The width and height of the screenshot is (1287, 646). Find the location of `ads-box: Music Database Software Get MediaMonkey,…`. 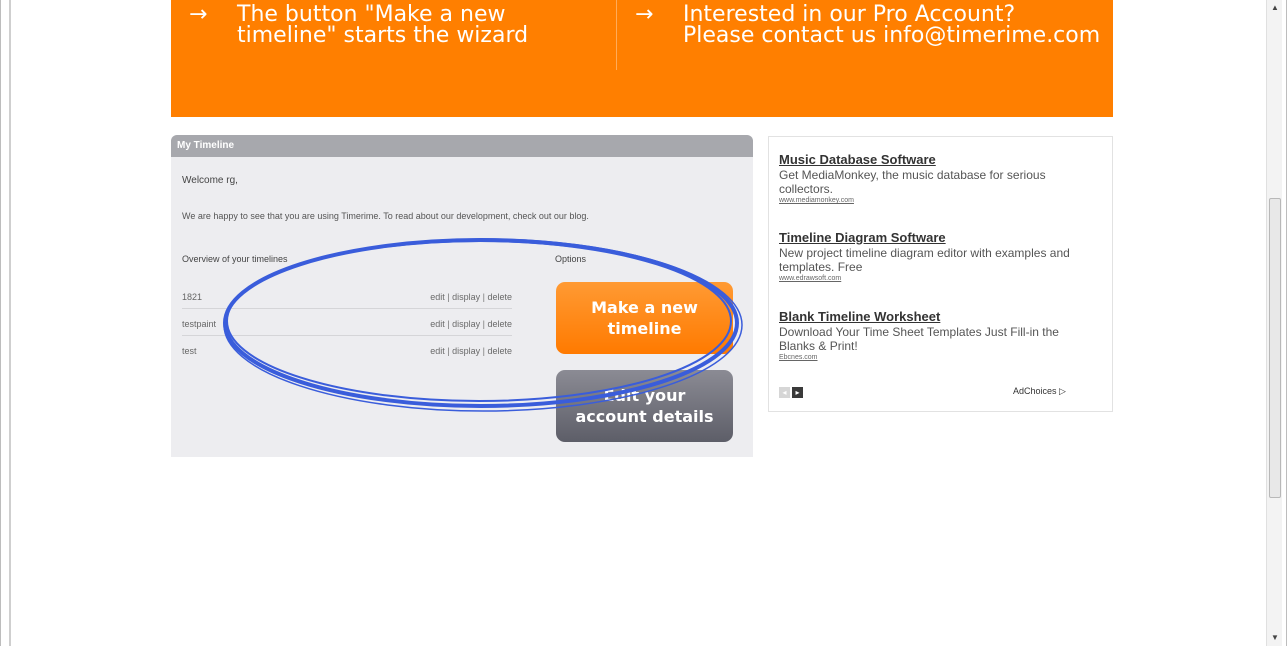

ads-box: Music Database Software Get MediaMonkey,… is located at coordinates (940, 274).